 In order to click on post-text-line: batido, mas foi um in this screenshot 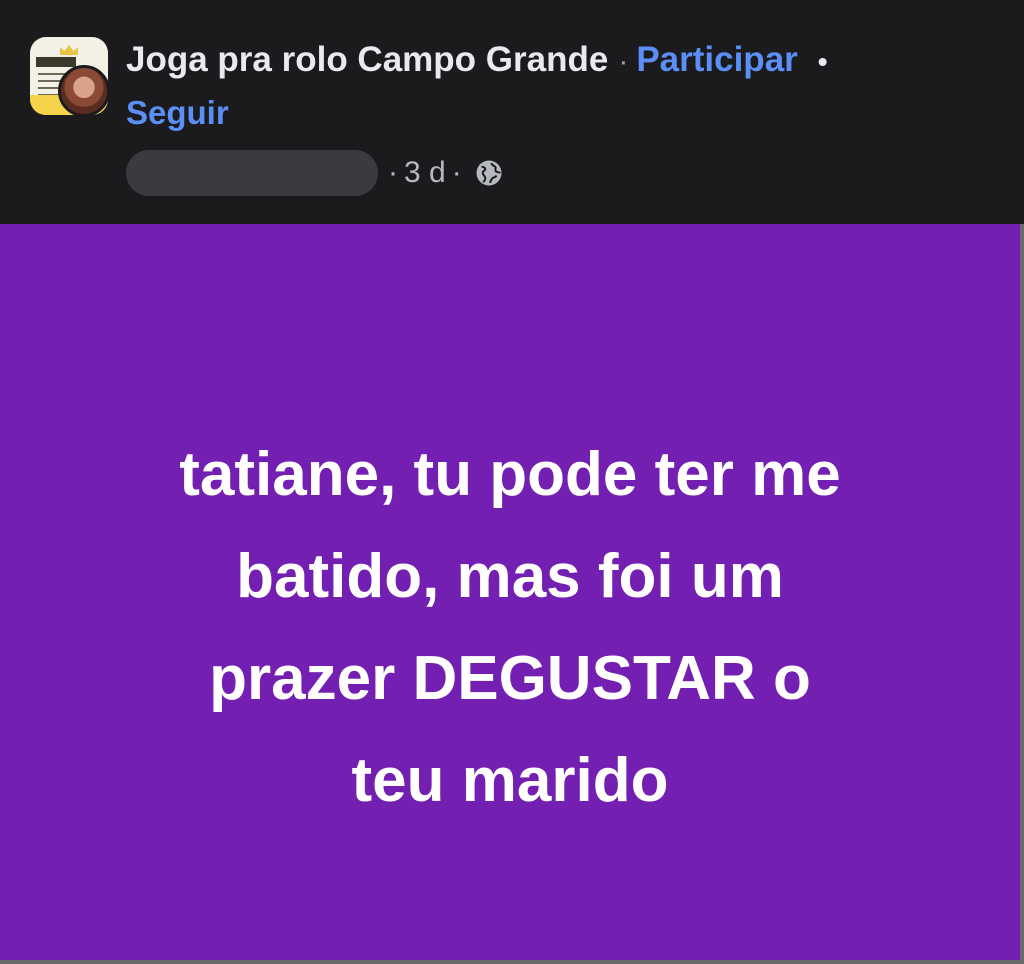, I will do `click(510, 576)`.